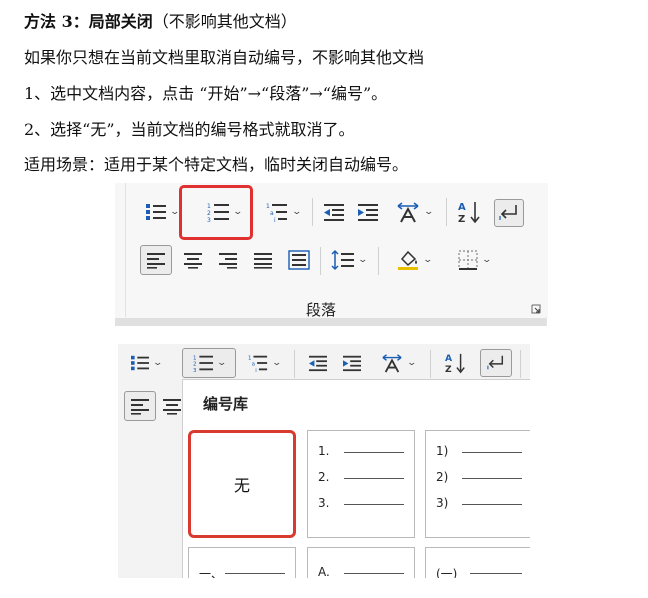 Image resolution: width=648 pixels, height=598 pixels. Describe the element at coordinates (479, 503) in the screenshot. I see `numbering-line: 3)` at that location.